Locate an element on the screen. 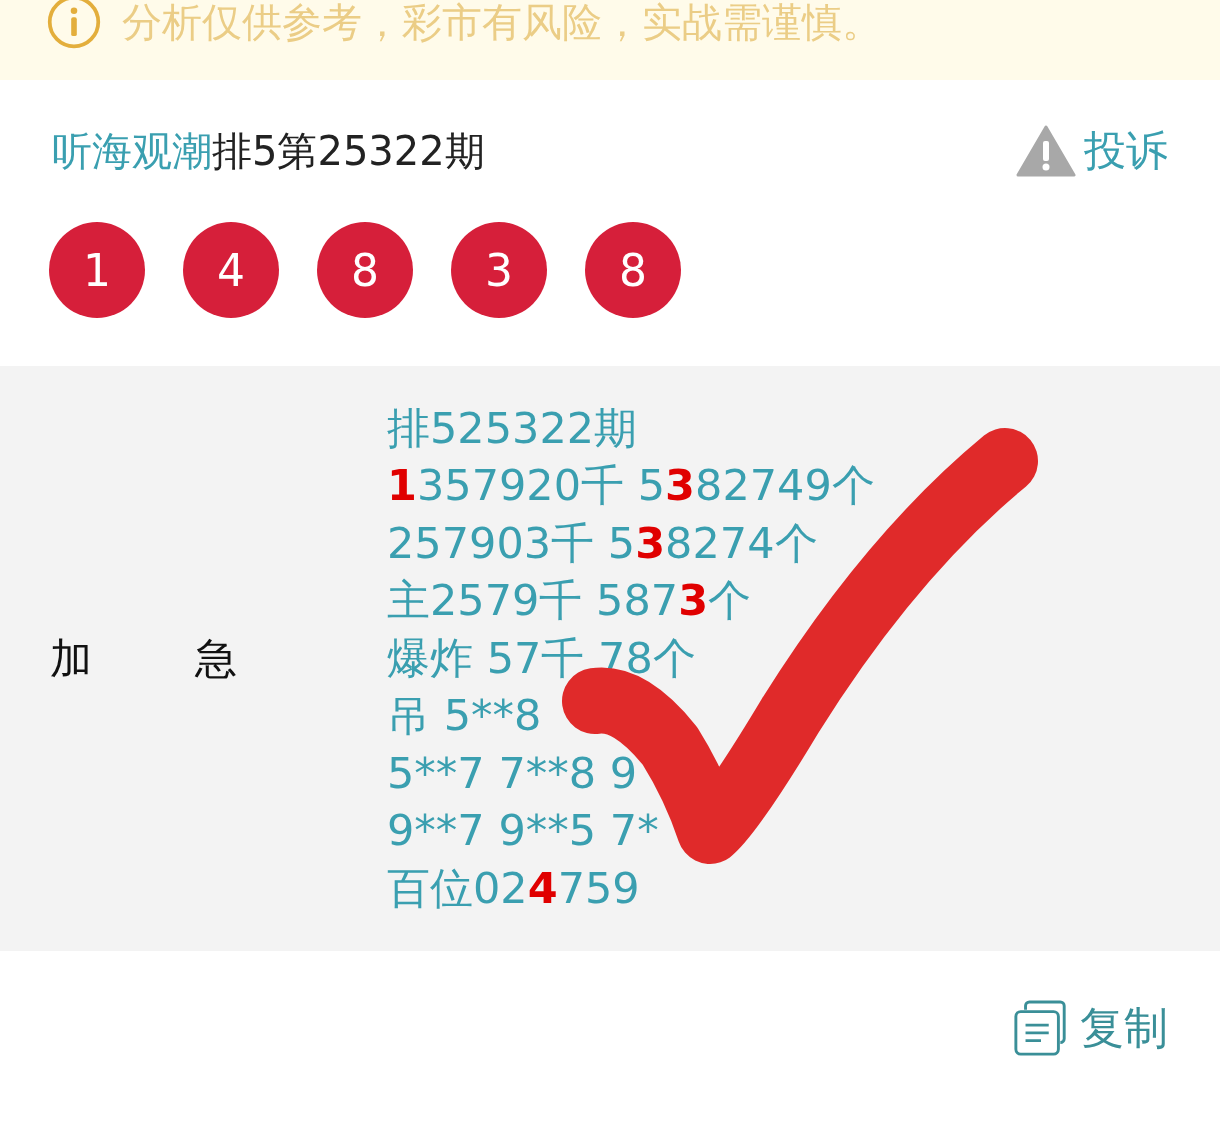  issue-title: 排5第25322期 is located at coordinates (348, 150).